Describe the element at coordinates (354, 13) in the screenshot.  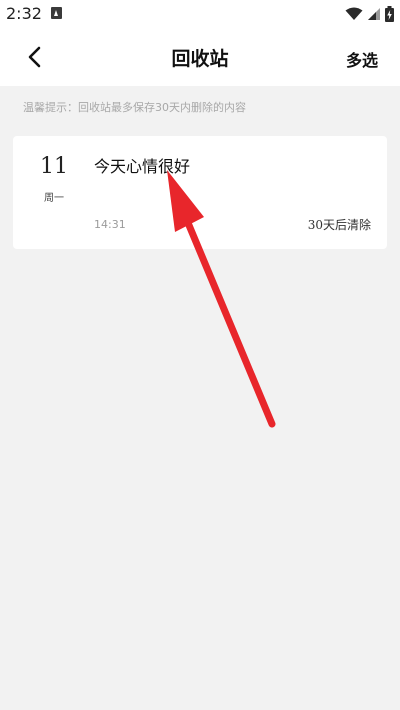
I see `wifi-icon` at that location.